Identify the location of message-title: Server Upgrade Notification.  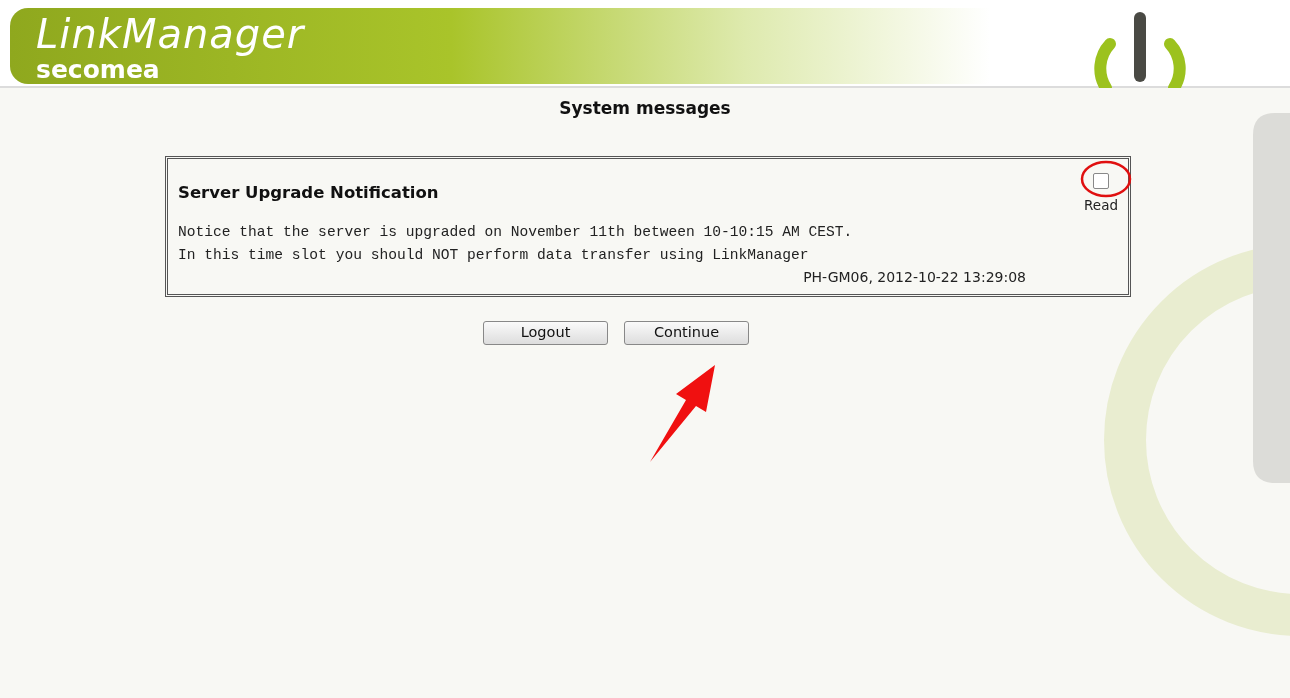
(308, 192).